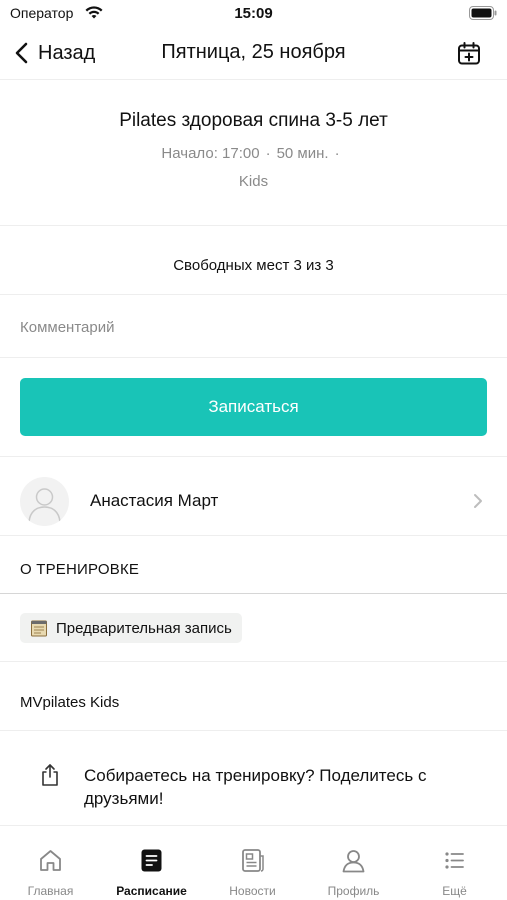 Image resolution: width=507 pixels, height=900 pixels. Describe the element at coordinates (50, 775) in the screenshot. I see `share-icon` at that location.